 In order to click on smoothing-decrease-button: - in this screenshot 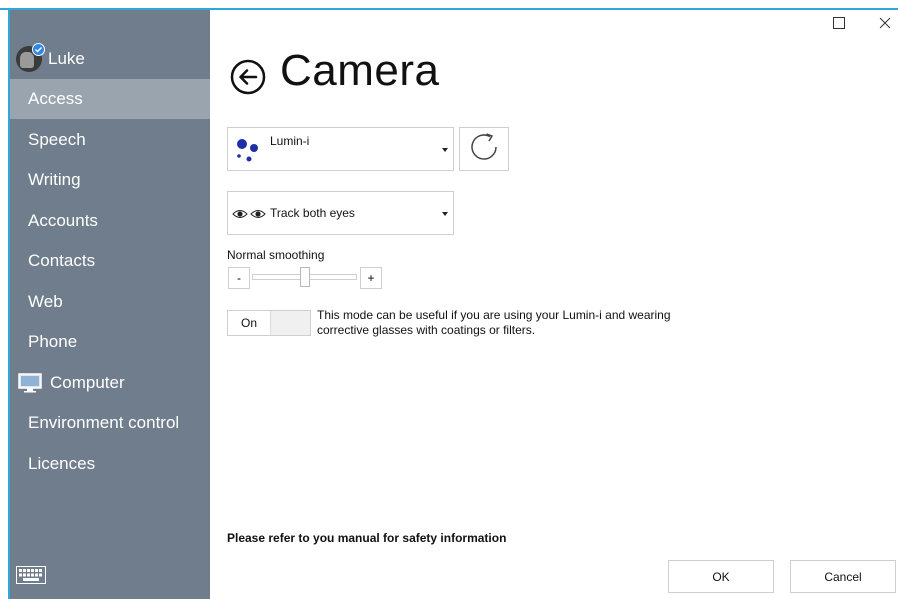, I will do `click(239, 278)`.